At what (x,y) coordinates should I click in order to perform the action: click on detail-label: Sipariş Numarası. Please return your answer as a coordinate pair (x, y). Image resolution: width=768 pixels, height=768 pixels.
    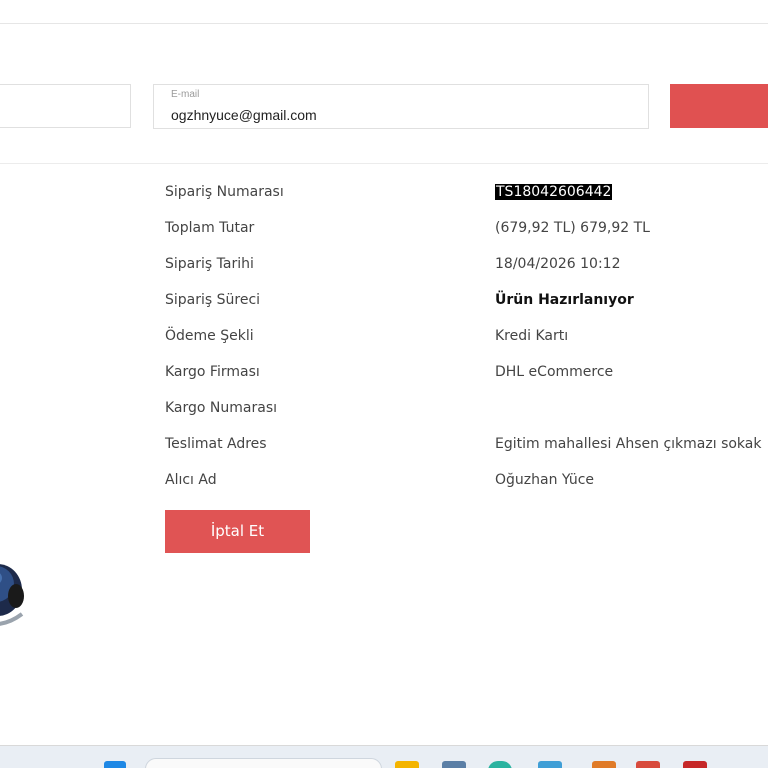
    Looking at the image, I should click on (224, 192).